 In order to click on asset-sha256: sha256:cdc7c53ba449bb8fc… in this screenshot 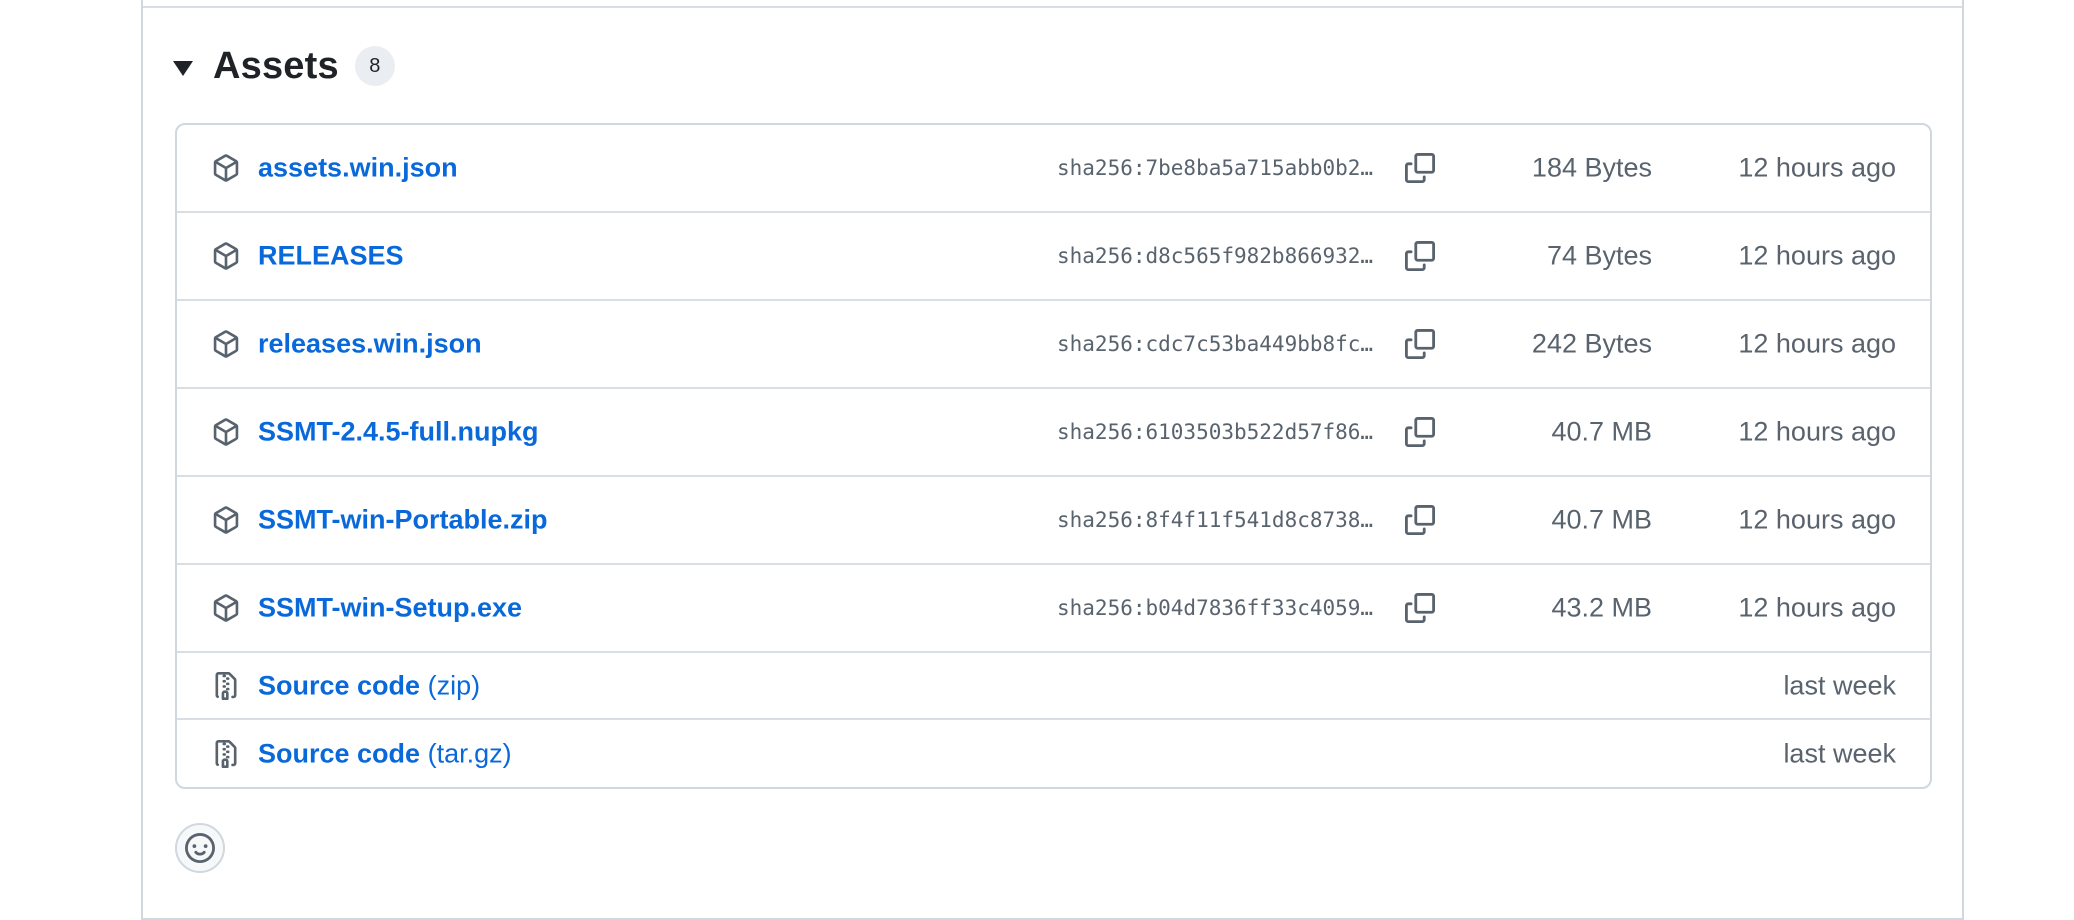, I will do `click(1215, 344)`.